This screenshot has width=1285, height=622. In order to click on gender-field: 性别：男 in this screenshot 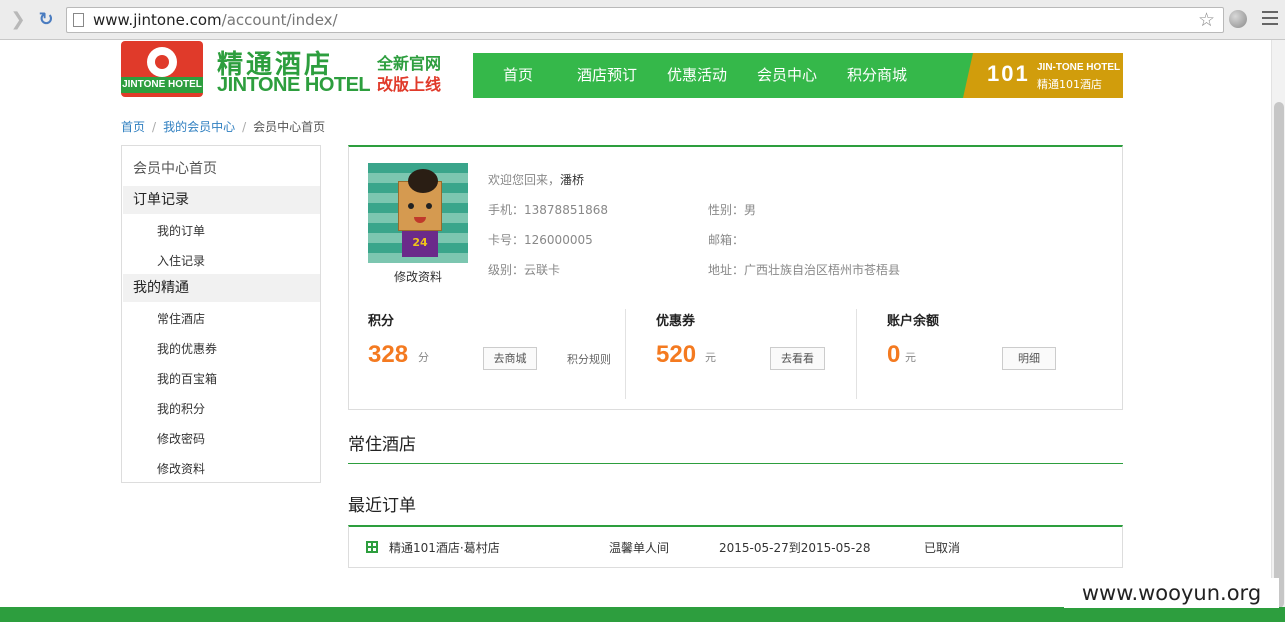, I will do `click(732, 210)`.